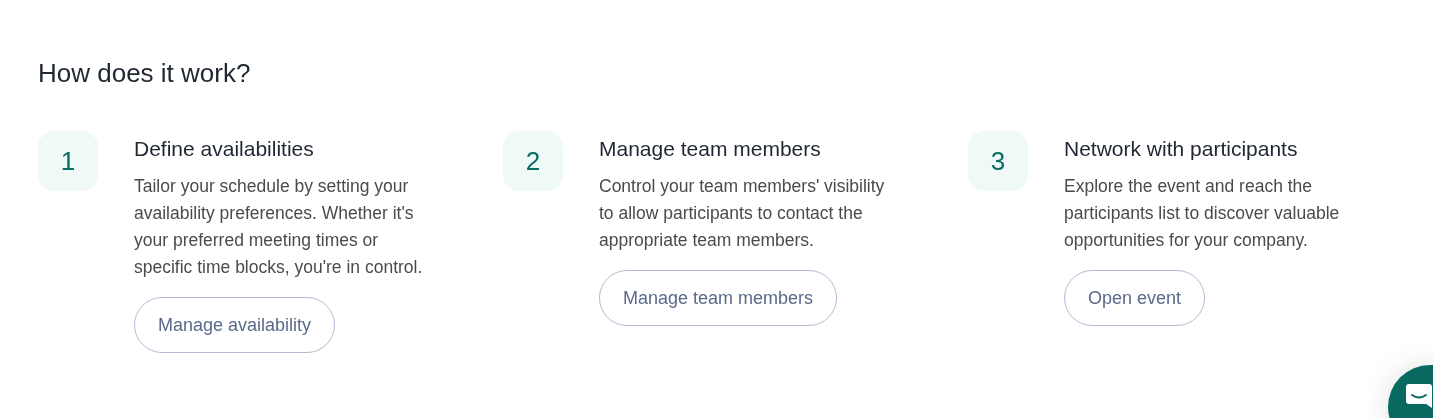 The width and height of the screenshot is (1433, 418). I want to click on step-description: Tailor your schedule by setting your availability preferences. Whether it's your preferred meeting times or specific time blocks, you're in control., so click(279, 227).